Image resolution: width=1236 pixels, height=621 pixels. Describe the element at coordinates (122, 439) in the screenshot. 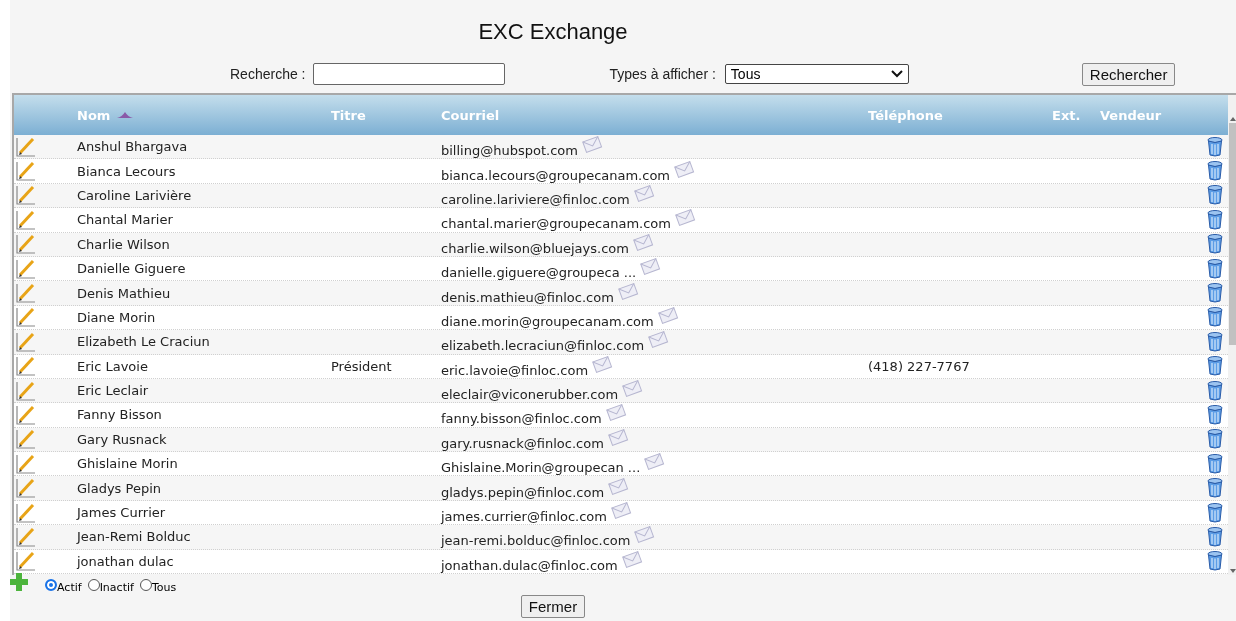

I see `name-cell-text: Gary Rusnack` at that location.